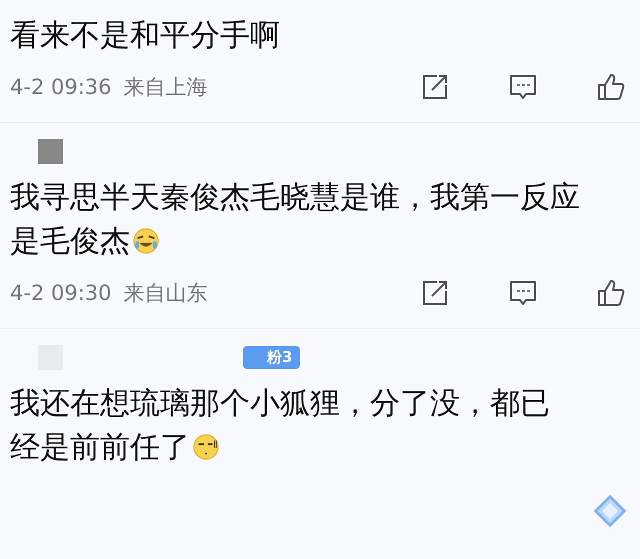  I want to click on comment-text: 我寻思半天秦俊杰毛晓慧是谁，我第一反应 是毛俊杰, so click(295, 220).